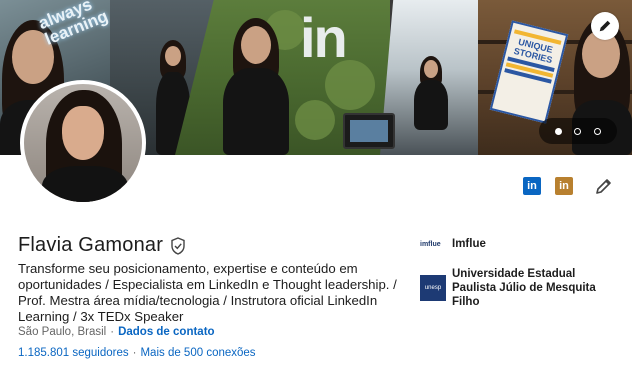 The image size is (632, 371). What do you see at coordinates (532, 186) in the screenshot?
I see `linkedin-icon: in` at bounding box center [532, 186].